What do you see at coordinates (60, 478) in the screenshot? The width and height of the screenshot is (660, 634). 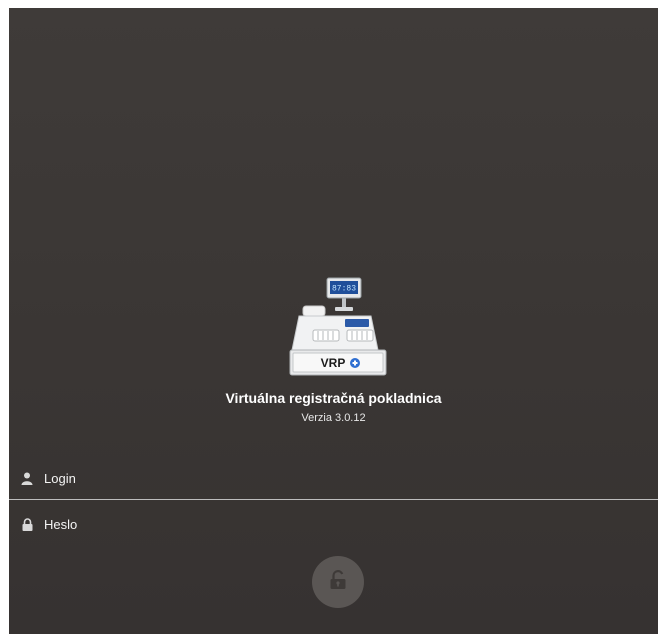 I see `login-label: Login` at bounding box center [60, 478].